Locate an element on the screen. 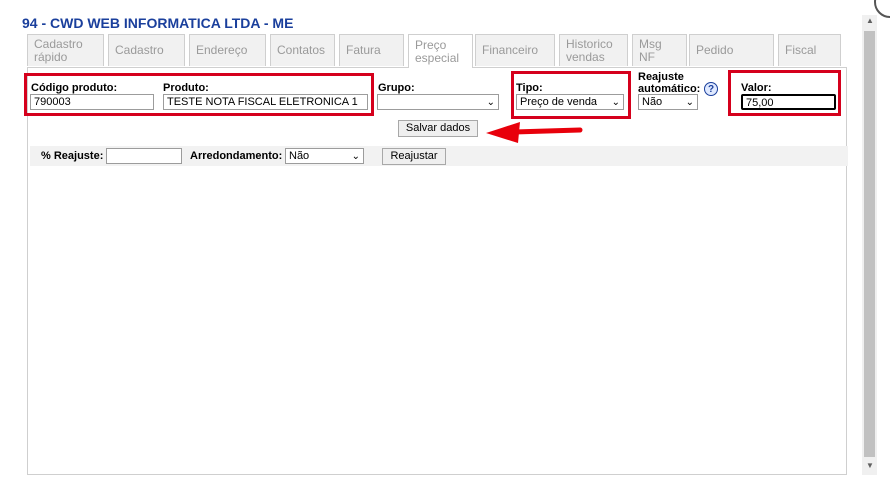 This screenshot has height=483, width=890. tab-fatura: Fatura is located at coordinates (371, 50).